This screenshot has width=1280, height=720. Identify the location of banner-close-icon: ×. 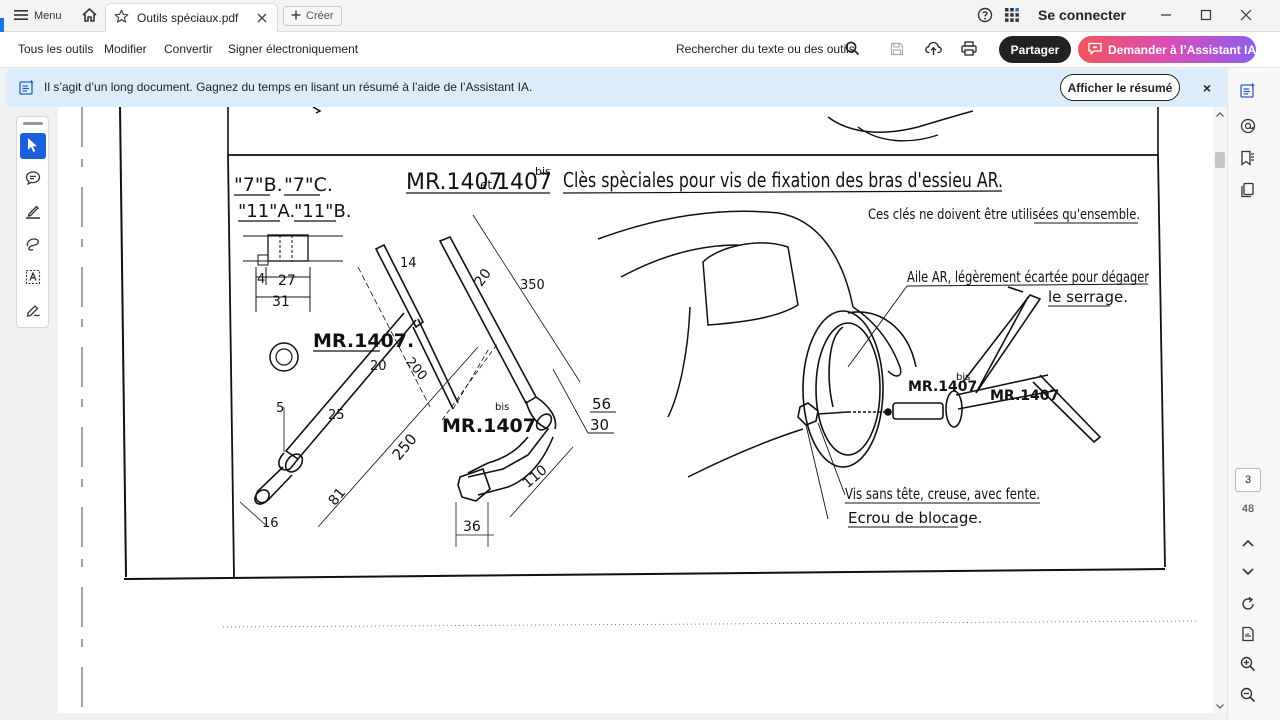
(1207, 88).